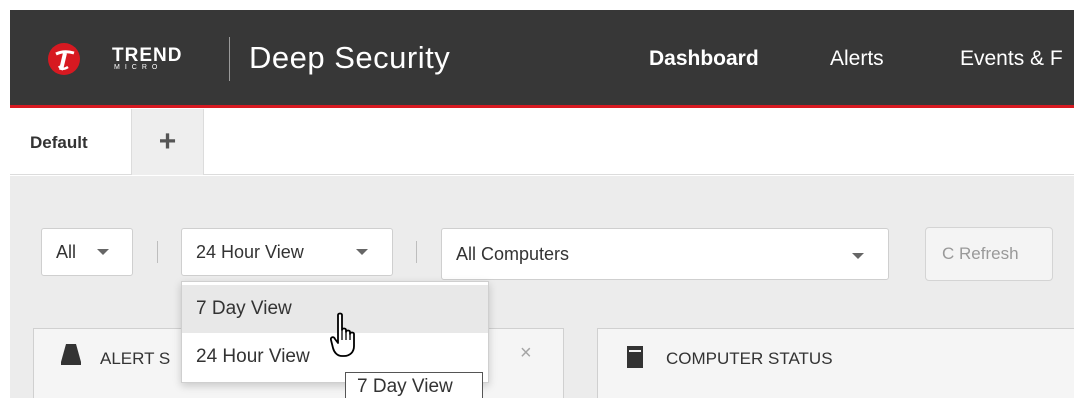  Describe the element at coordinates (229, 59) in the screenshot. I see `header-divider` at that location.